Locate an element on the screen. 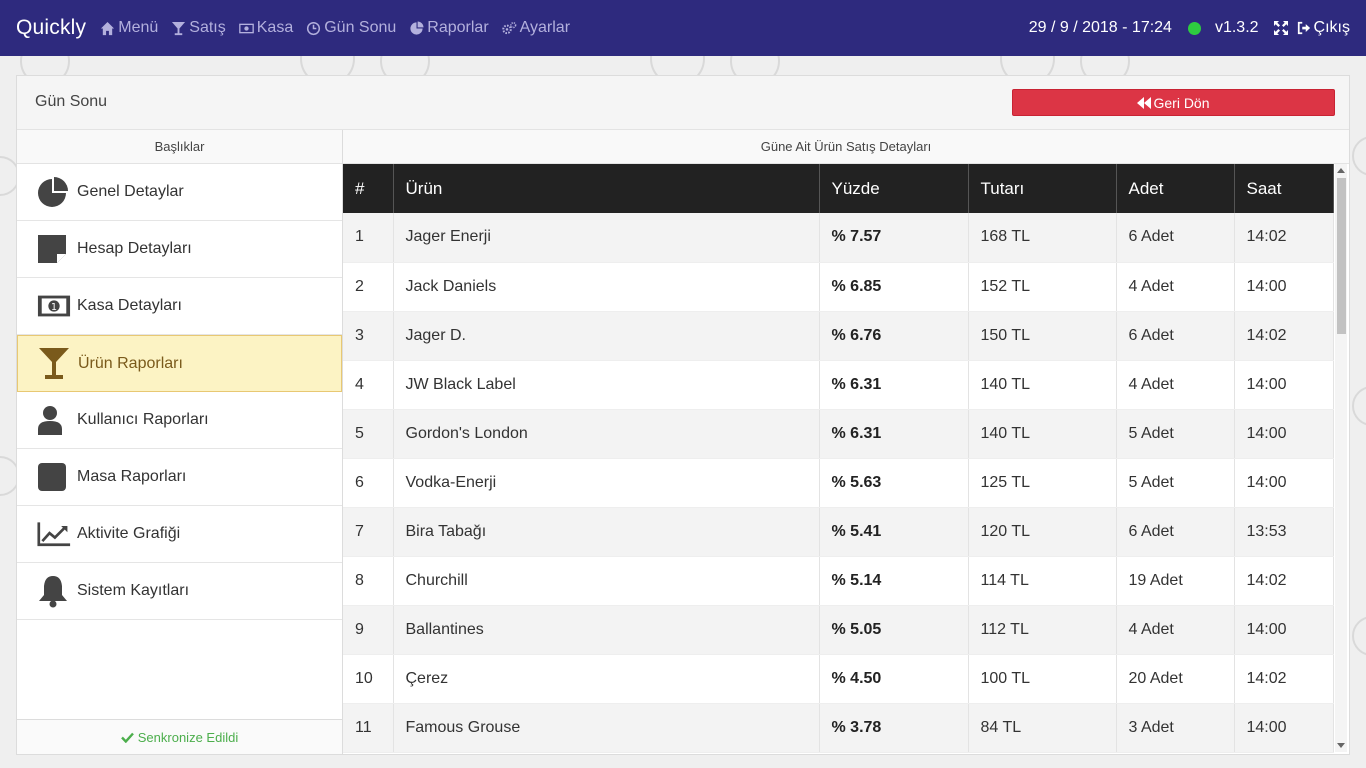 The width and height of the screenshot is (1366, 768). nav-raporlar-label: Raporlar is located at coordinates (458, 27).